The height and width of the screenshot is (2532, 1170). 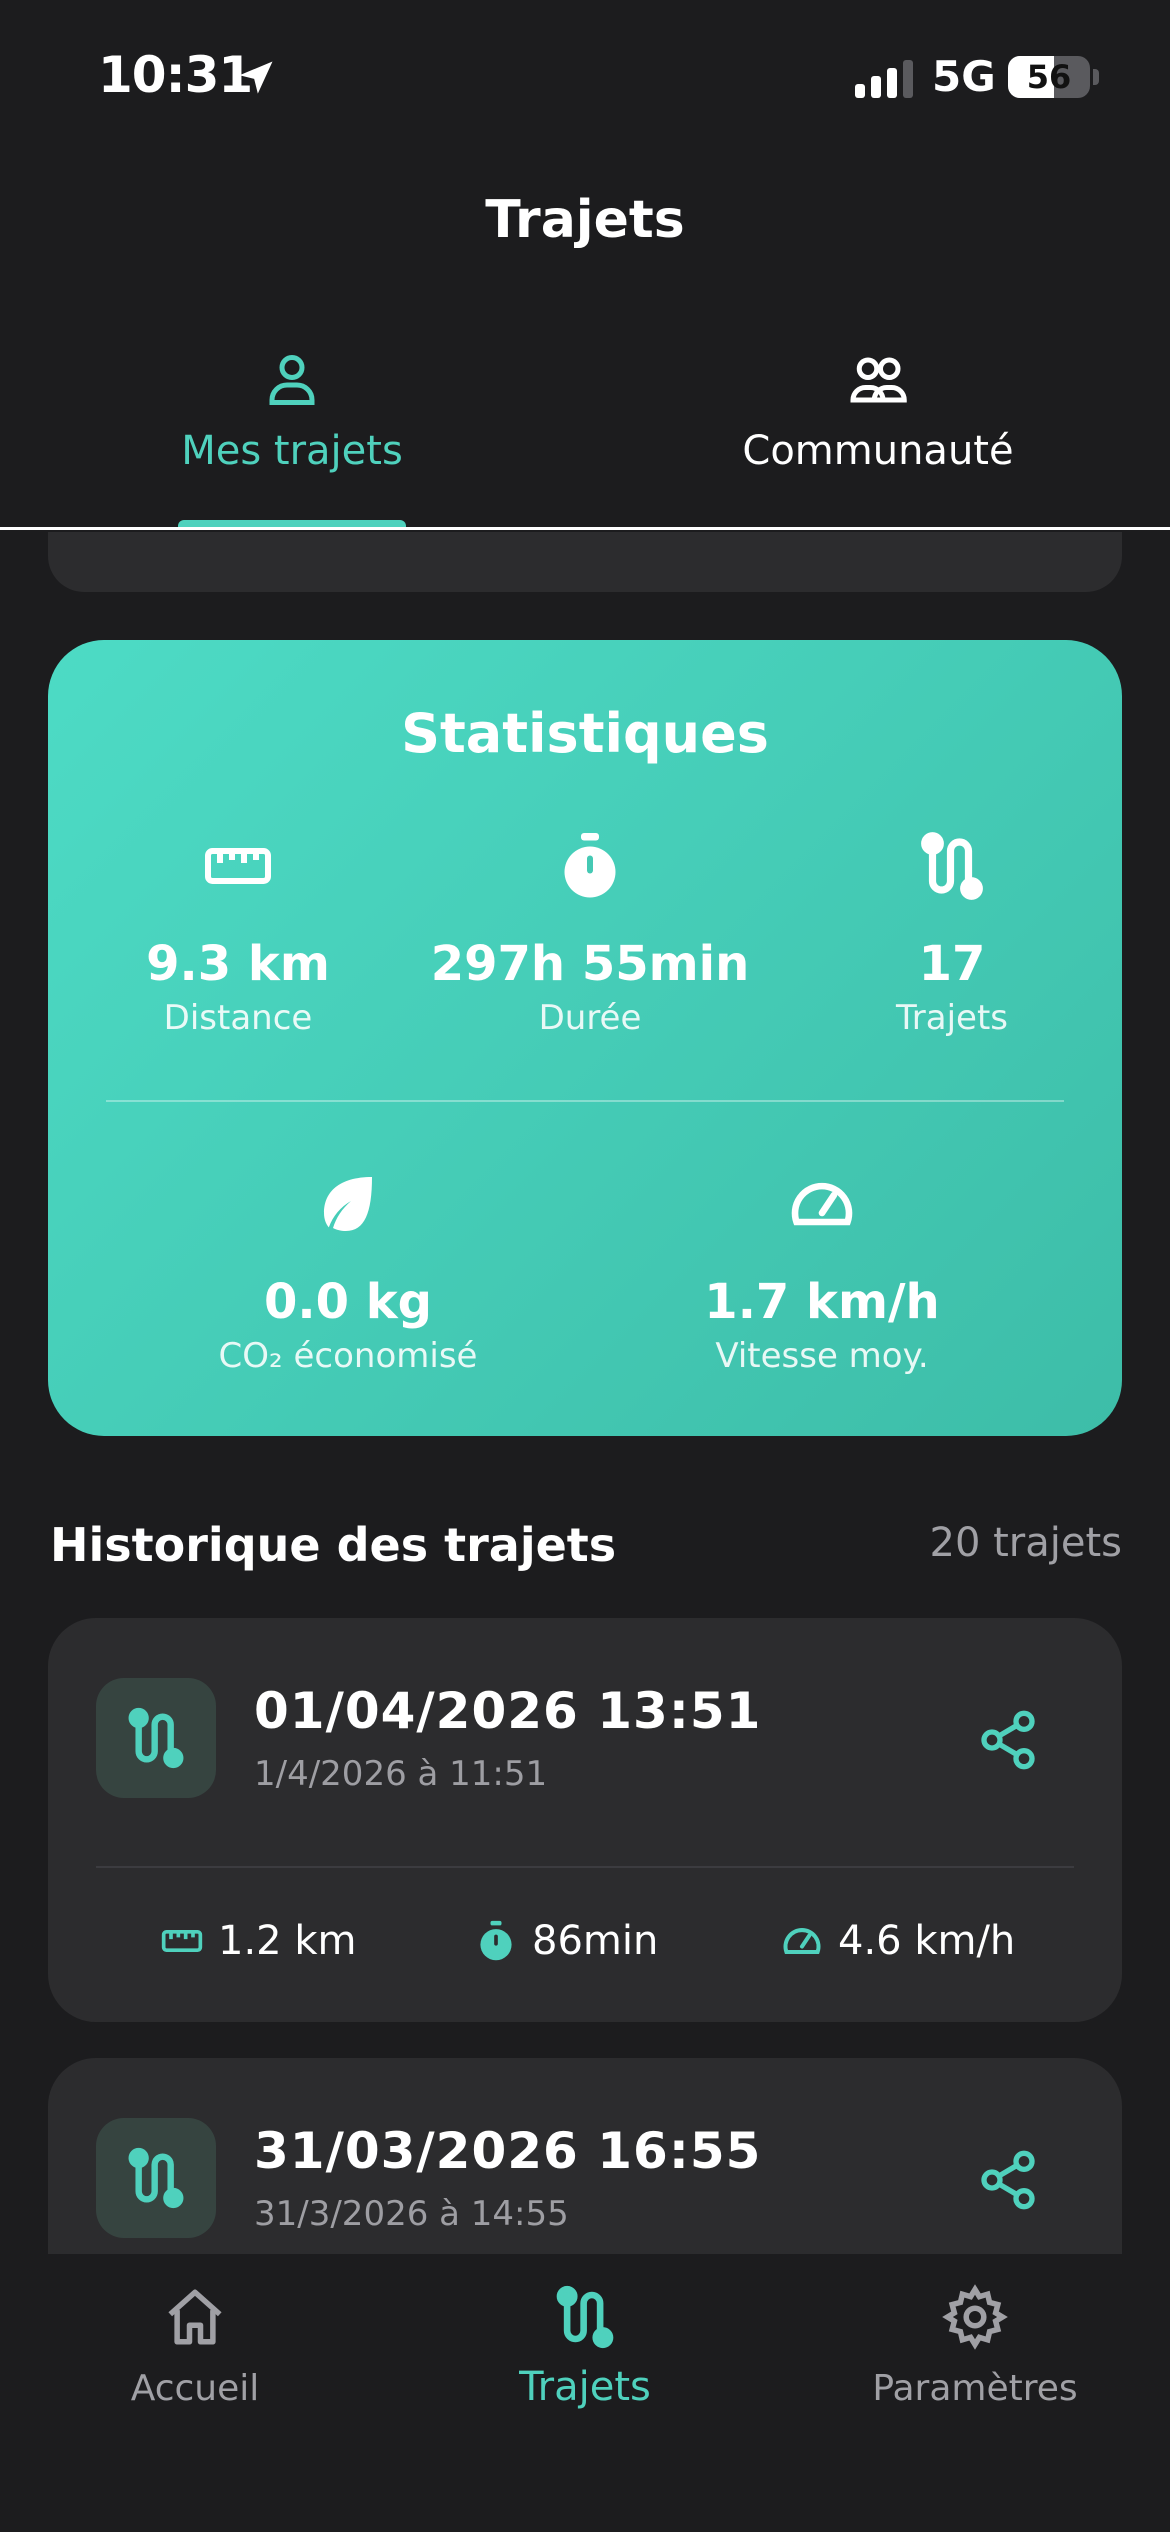 What do you see at coordinates (256, 77) in the screenshot?
I see `location-arrow-icon` at bounding box center [256, 77].